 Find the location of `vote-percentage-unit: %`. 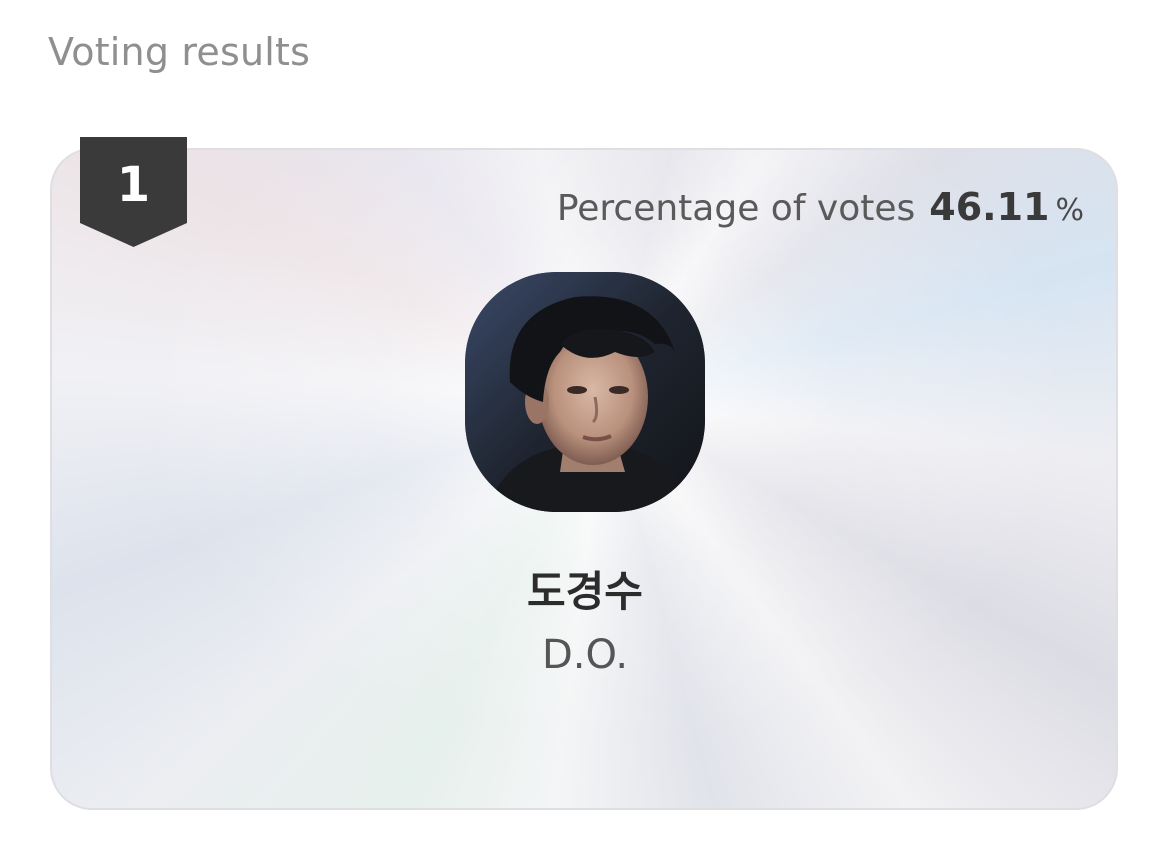

vote-percentage-unit: % is located at coordinates (1069, 210).